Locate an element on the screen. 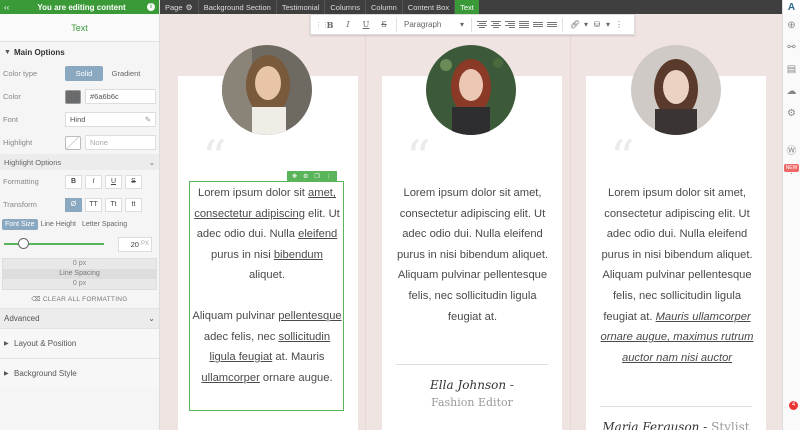 This screenshot has height=430, width=800. templates-icon: ▤ is located at coordinates (791, 69).